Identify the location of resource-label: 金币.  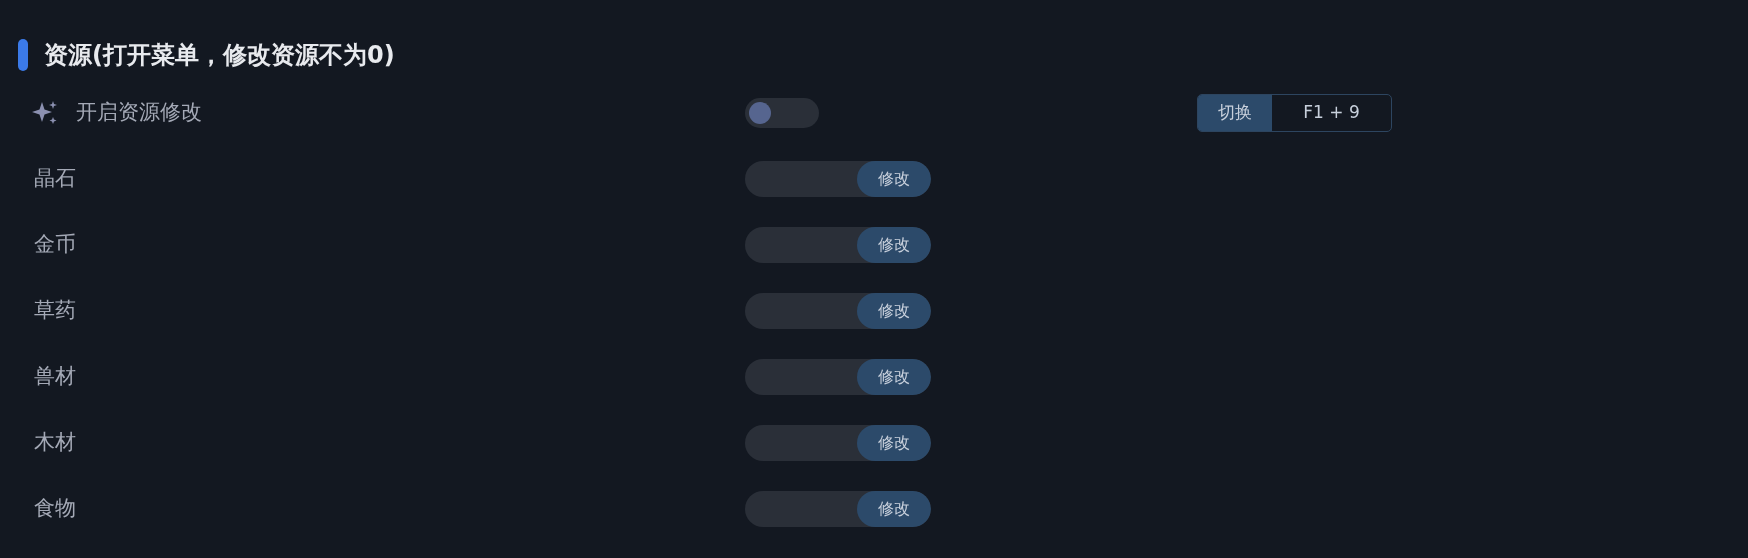
(55, 245).